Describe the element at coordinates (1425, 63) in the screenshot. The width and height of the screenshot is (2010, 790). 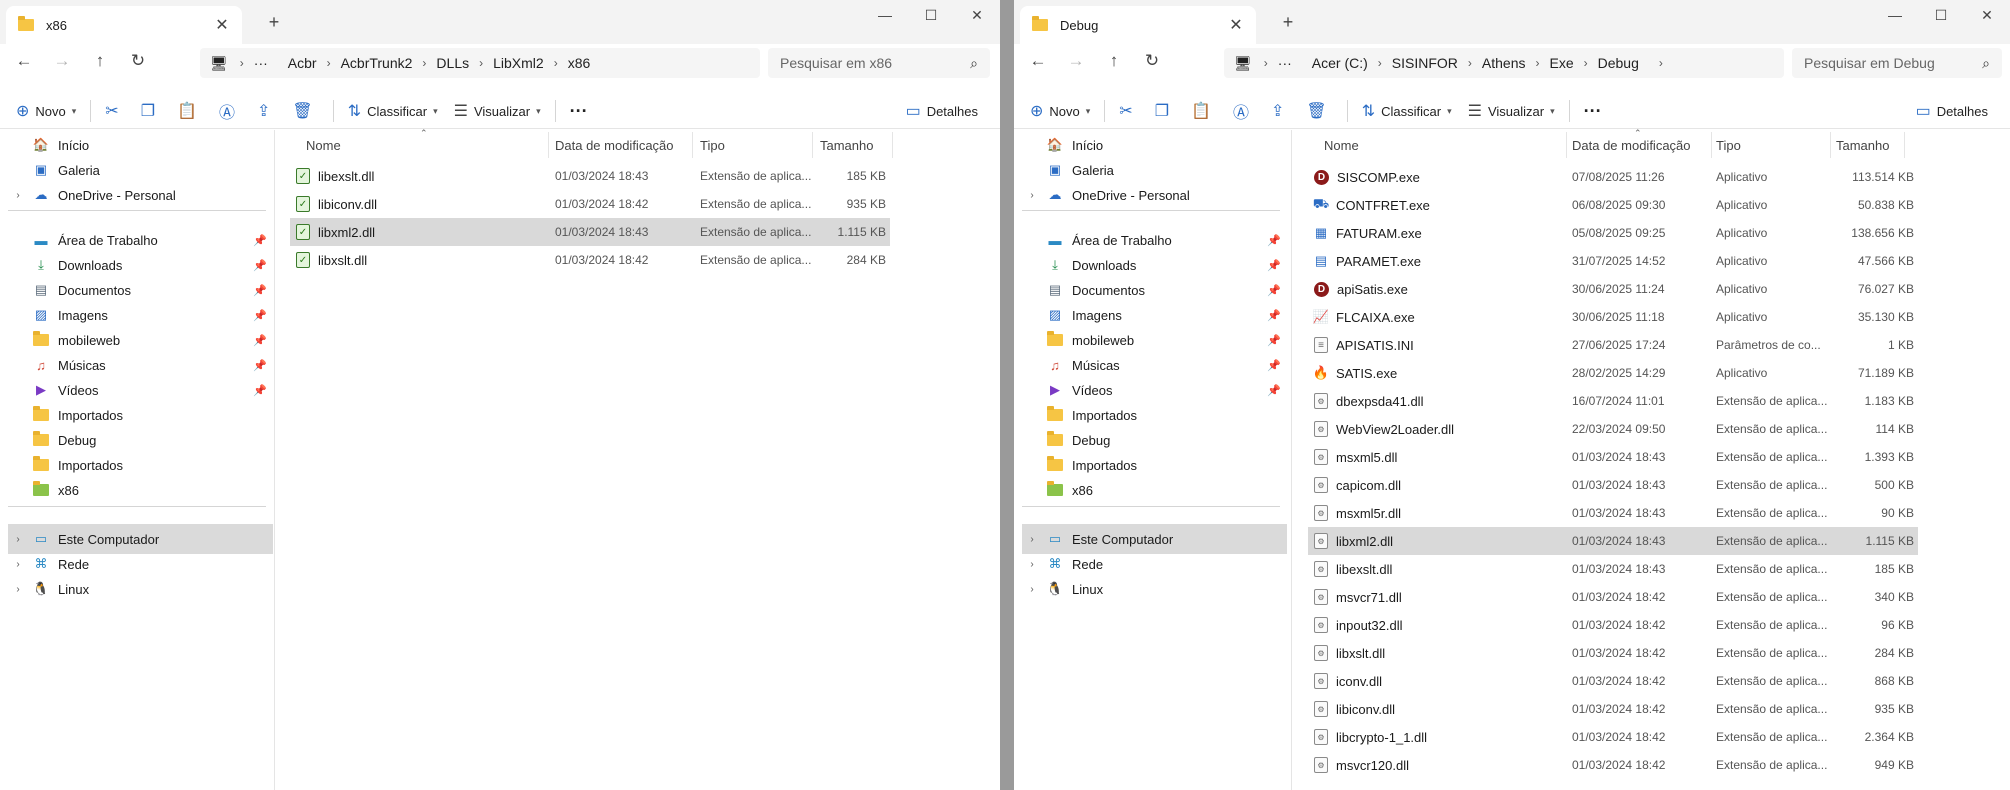
I see `breadcrumb-item: SISINFOR` at that location.